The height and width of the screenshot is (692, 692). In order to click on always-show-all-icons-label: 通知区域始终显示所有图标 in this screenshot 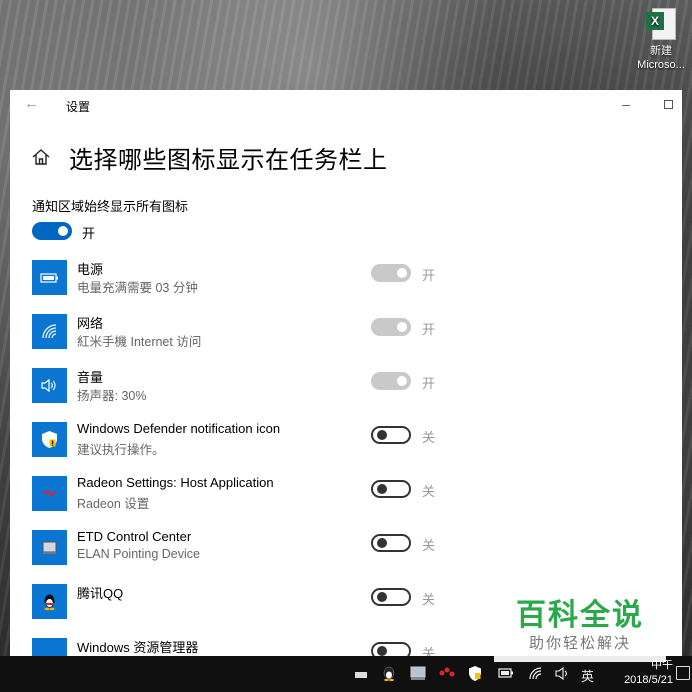, I will do `click(110, 206)`.